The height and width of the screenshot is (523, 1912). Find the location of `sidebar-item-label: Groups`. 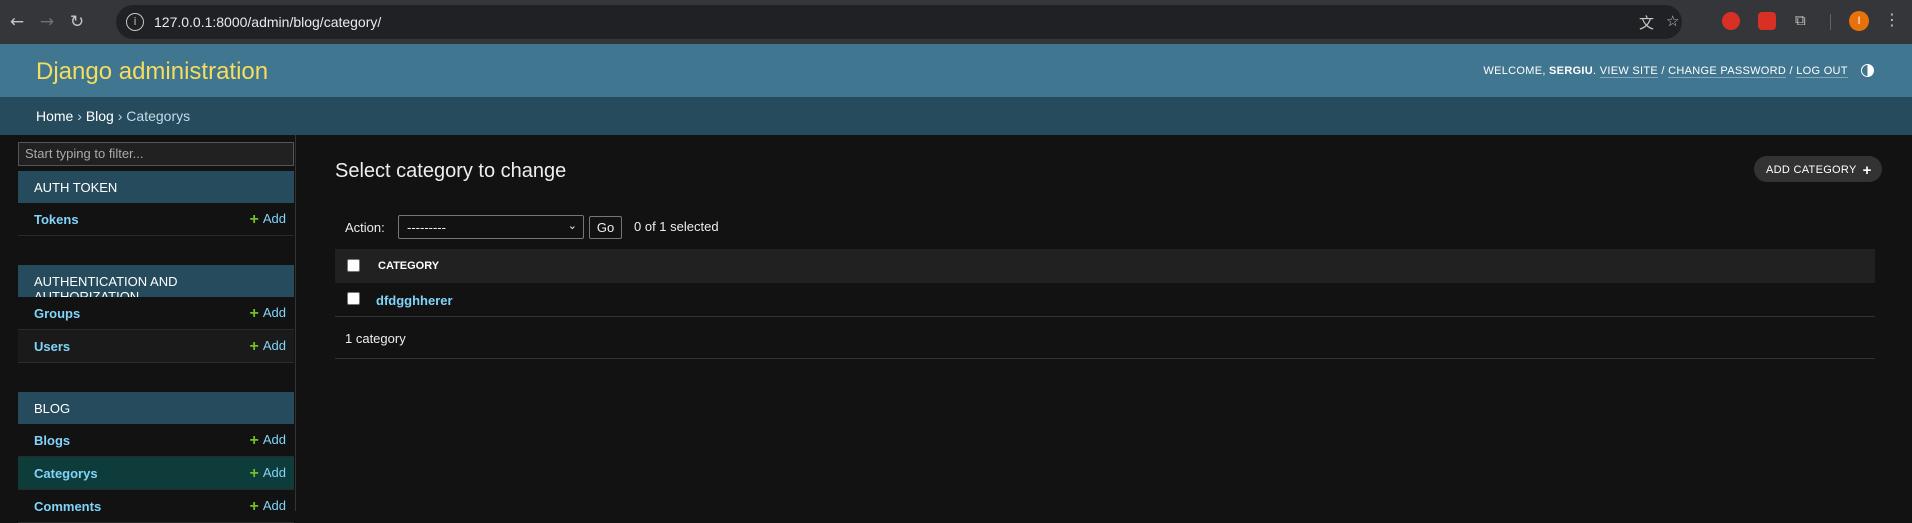

sidebar-item-label: Groups is located at coordinates (57, 313).